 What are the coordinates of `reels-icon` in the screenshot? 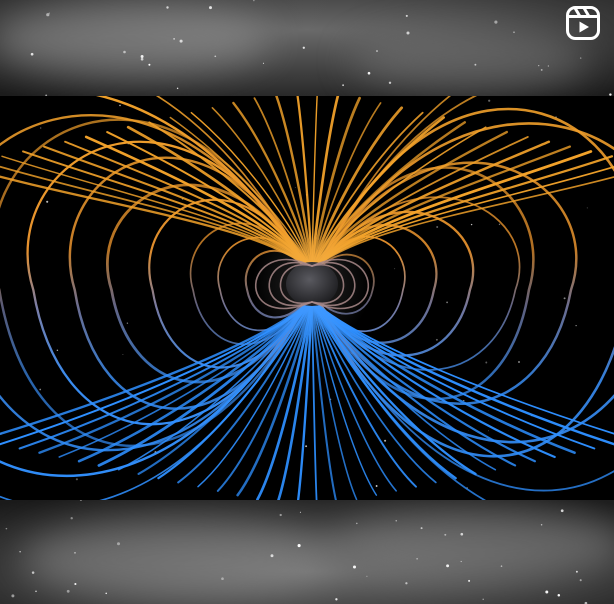 It's located at (583, 23).